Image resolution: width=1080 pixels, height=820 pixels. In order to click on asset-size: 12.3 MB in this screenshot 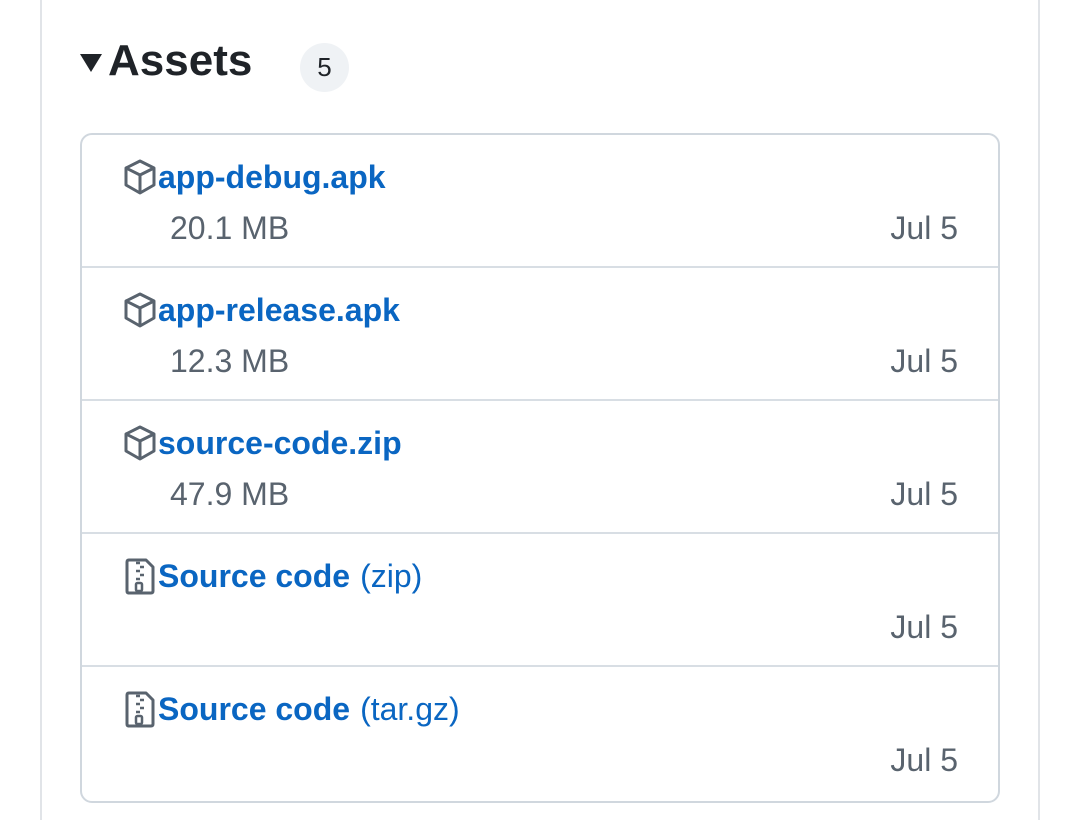, I will do `click(230, 361)`.